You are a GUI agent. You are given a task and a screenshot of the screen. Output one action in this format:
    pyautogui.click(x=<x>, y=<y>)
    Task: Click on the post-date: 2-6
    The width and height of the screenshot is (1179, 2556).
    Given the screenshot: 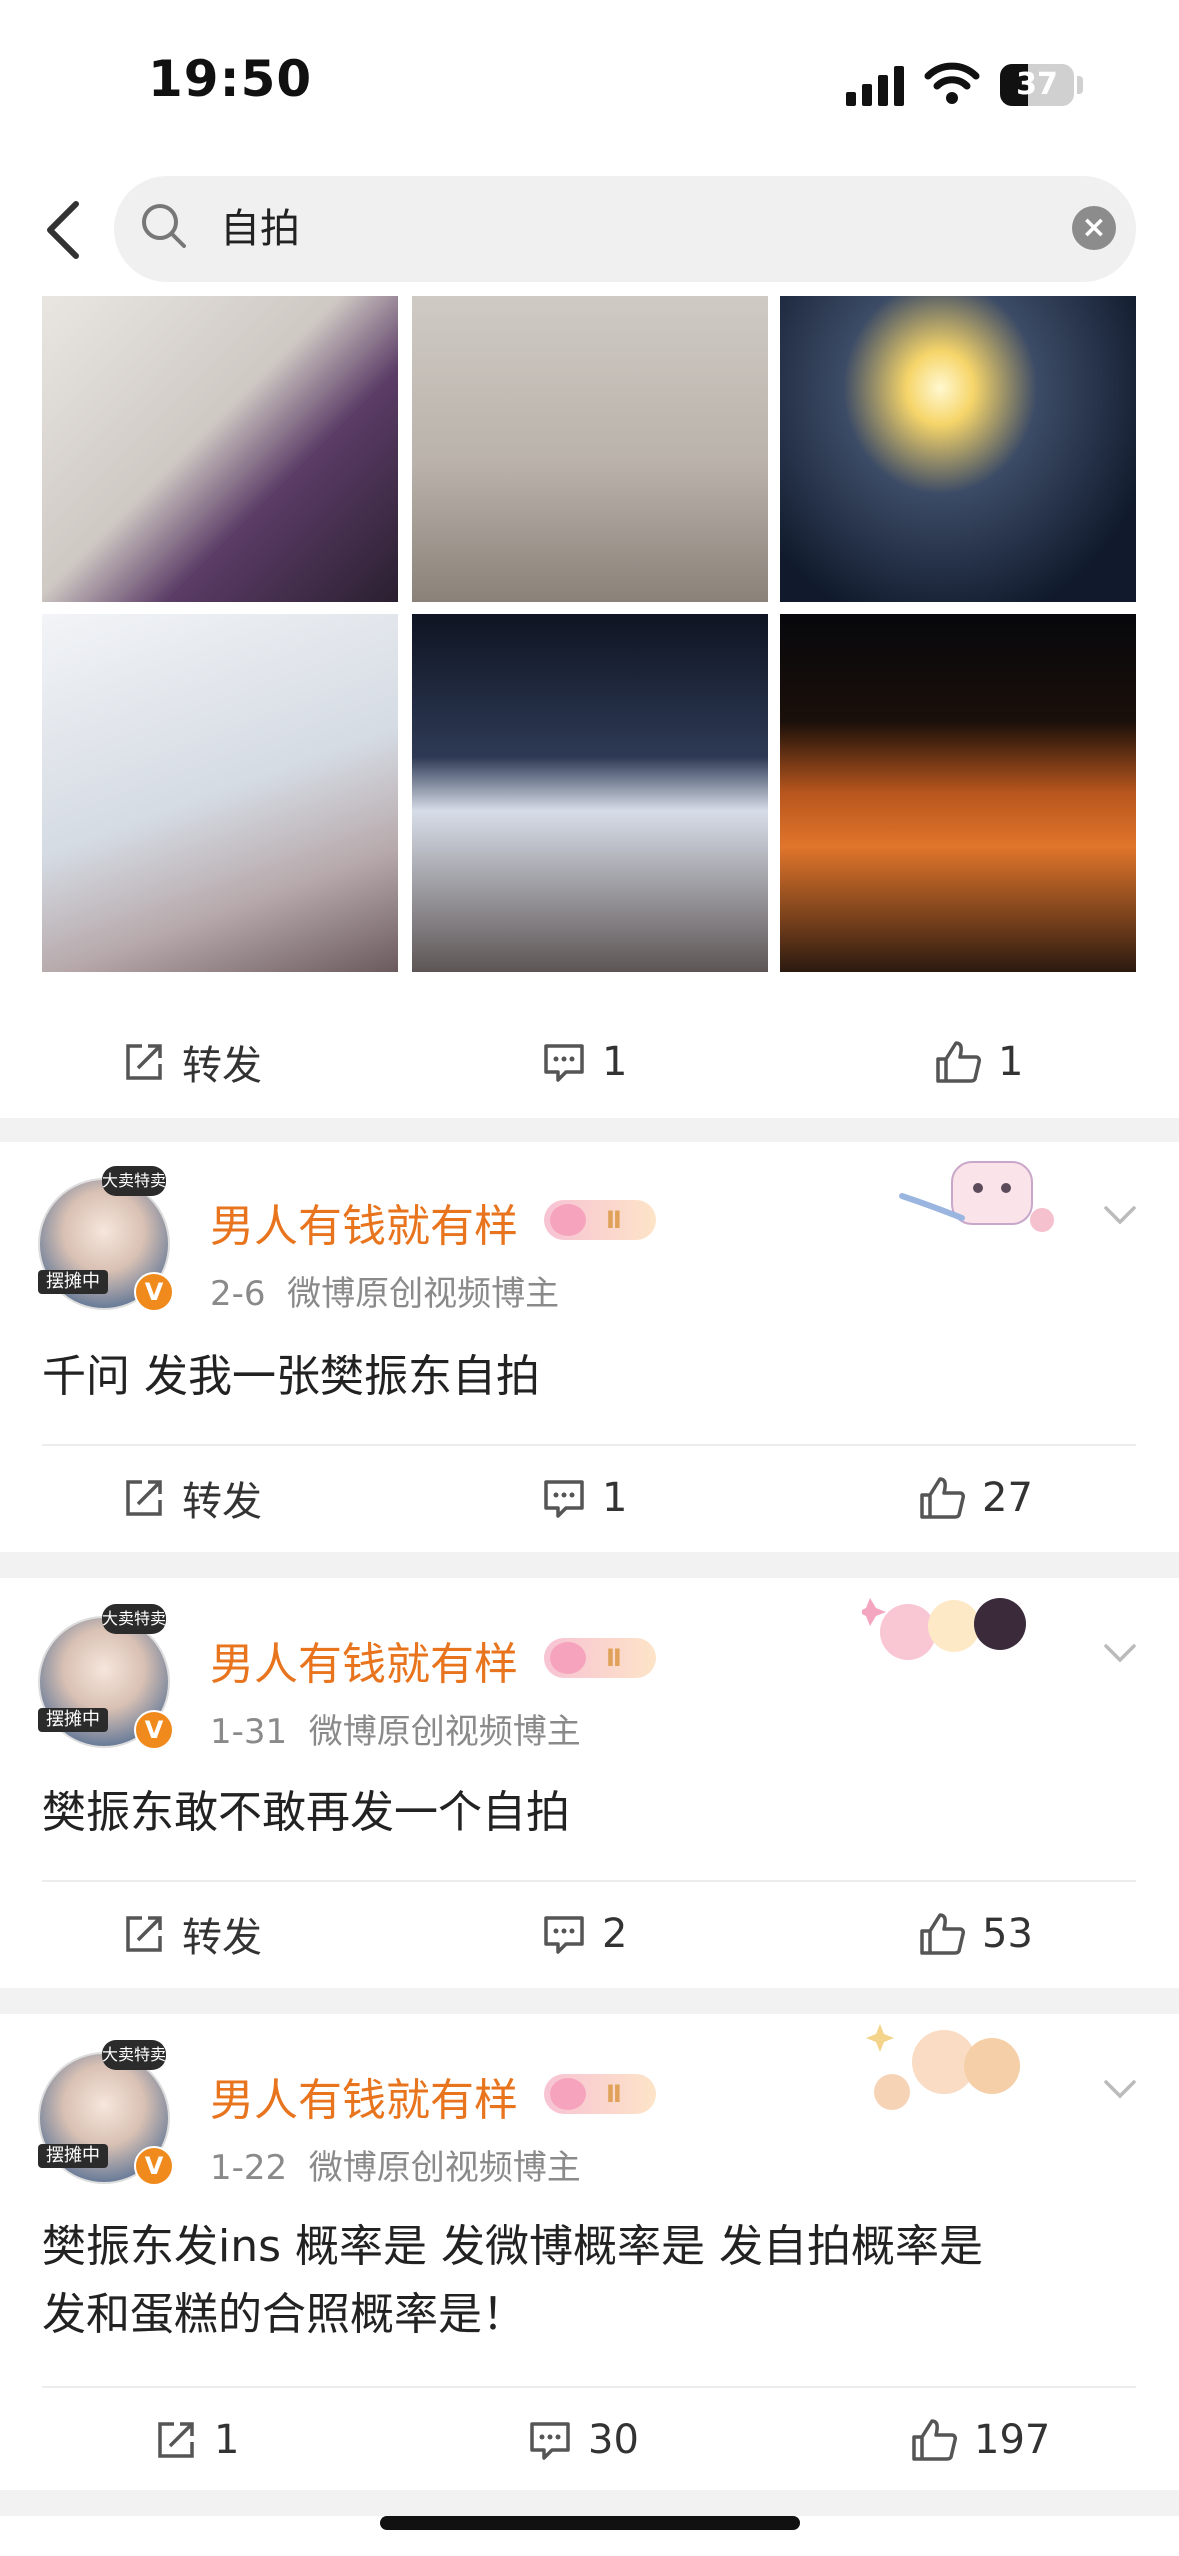 What is the action you would take?
    pyautogui.click(x=238, y=1294)
    